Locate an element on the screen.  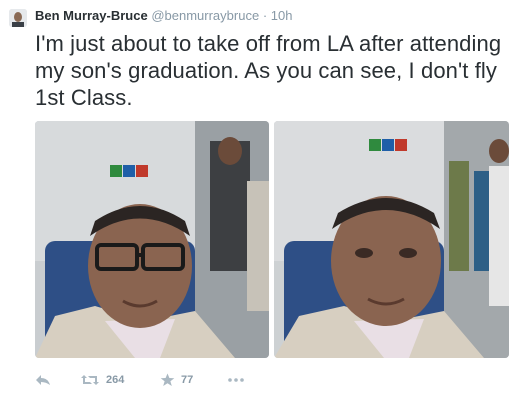
star-icon is located at coordinates (167, 380).